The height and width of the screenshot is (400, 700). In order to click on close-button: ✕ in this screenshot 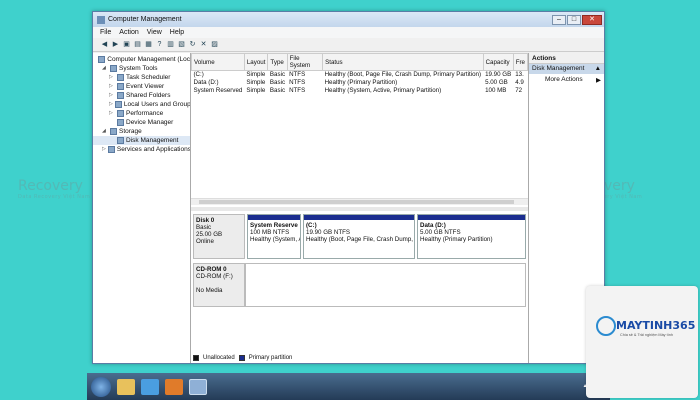, I will do `click(592, 19)`.